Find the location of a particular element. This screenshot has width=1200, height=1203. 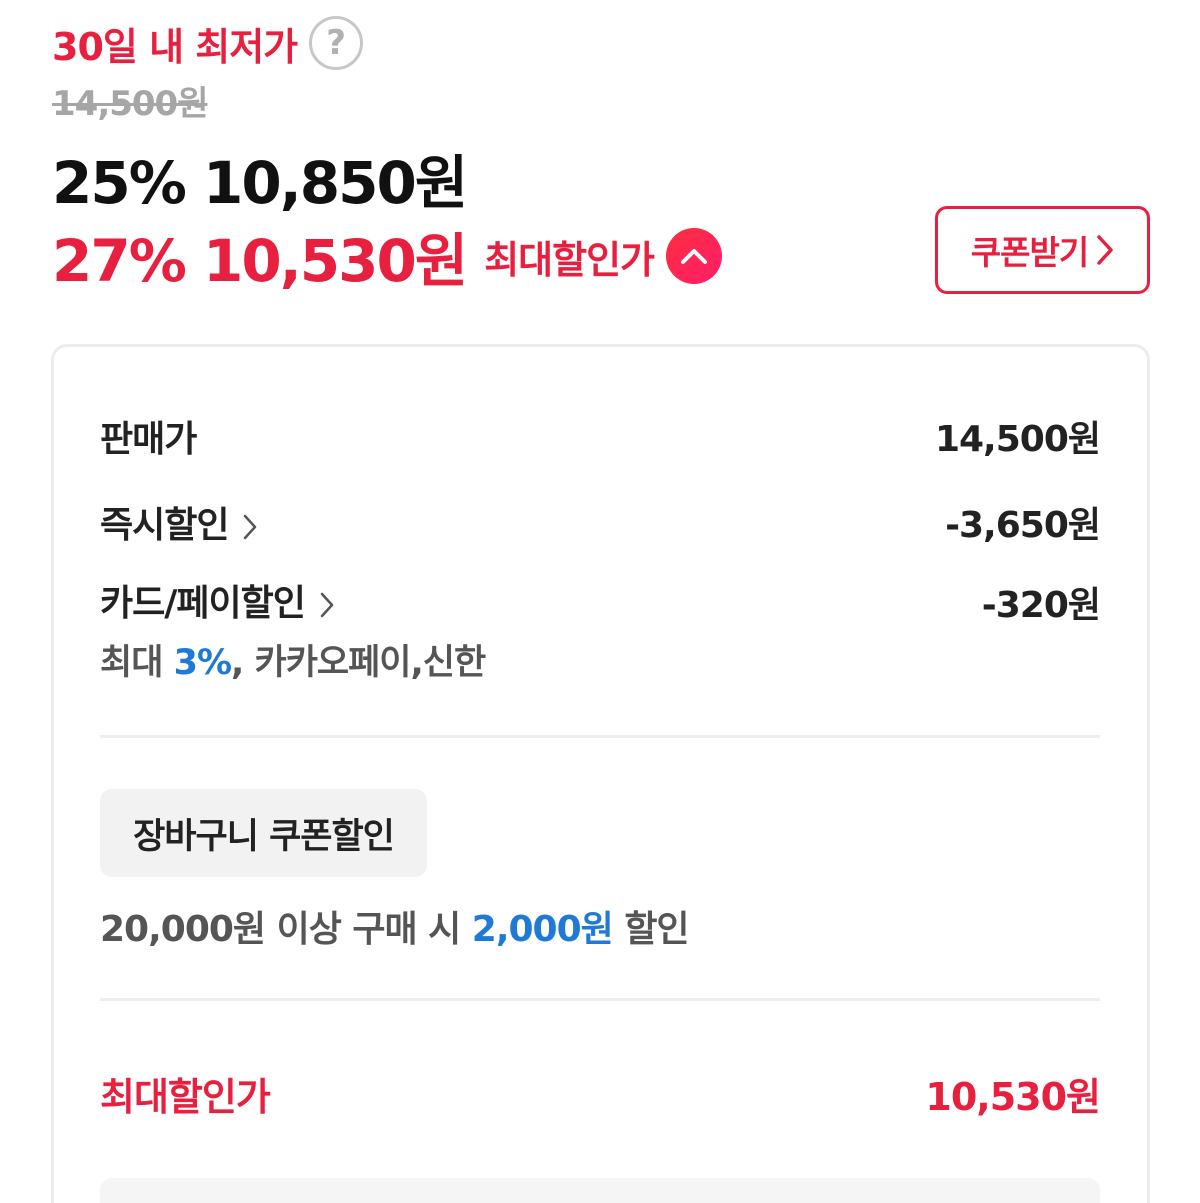

card-pay-note: 최대 3%, 카카오페이,신한 is located at coordinates (293, 659).